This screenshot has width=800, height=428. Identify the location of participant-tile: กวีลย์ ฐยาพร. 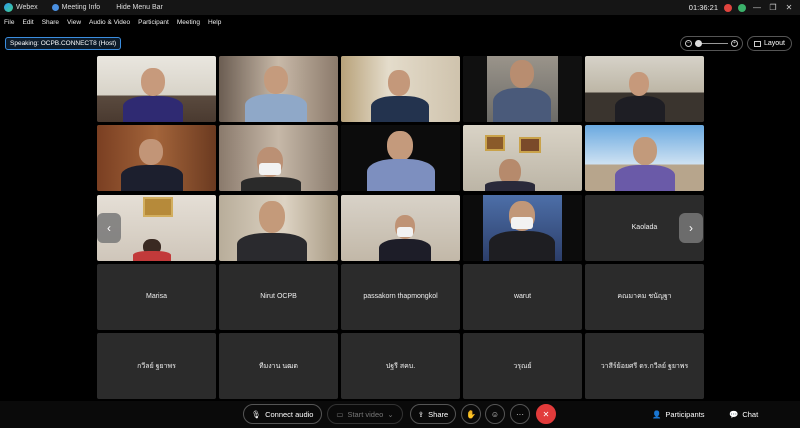
(156, 366).